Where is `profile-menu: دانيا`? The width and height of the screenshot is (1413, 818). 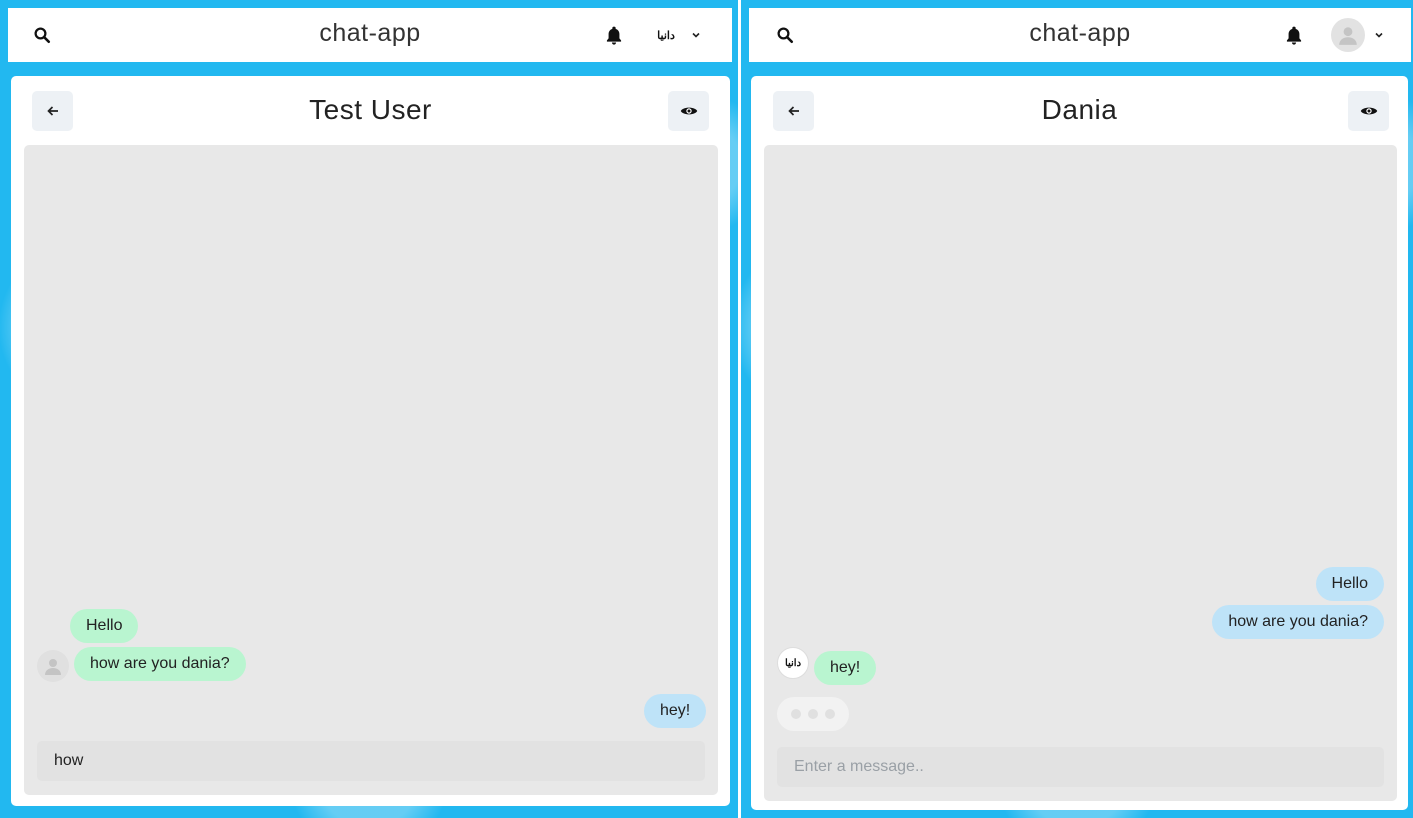 profile-menu: دانيا is located at coordinates (676, 35).